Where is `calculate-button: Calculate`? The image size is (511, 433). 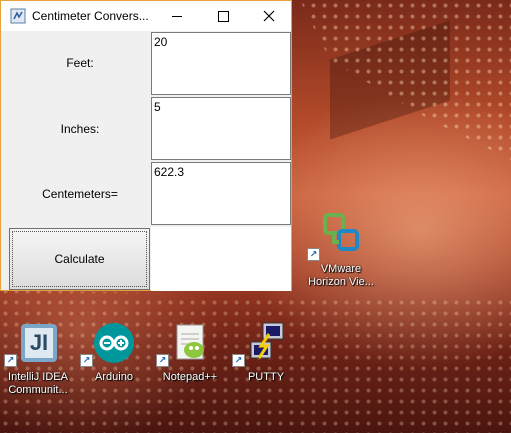 calculate-button: Calculate is located at coordinates (79, 259).